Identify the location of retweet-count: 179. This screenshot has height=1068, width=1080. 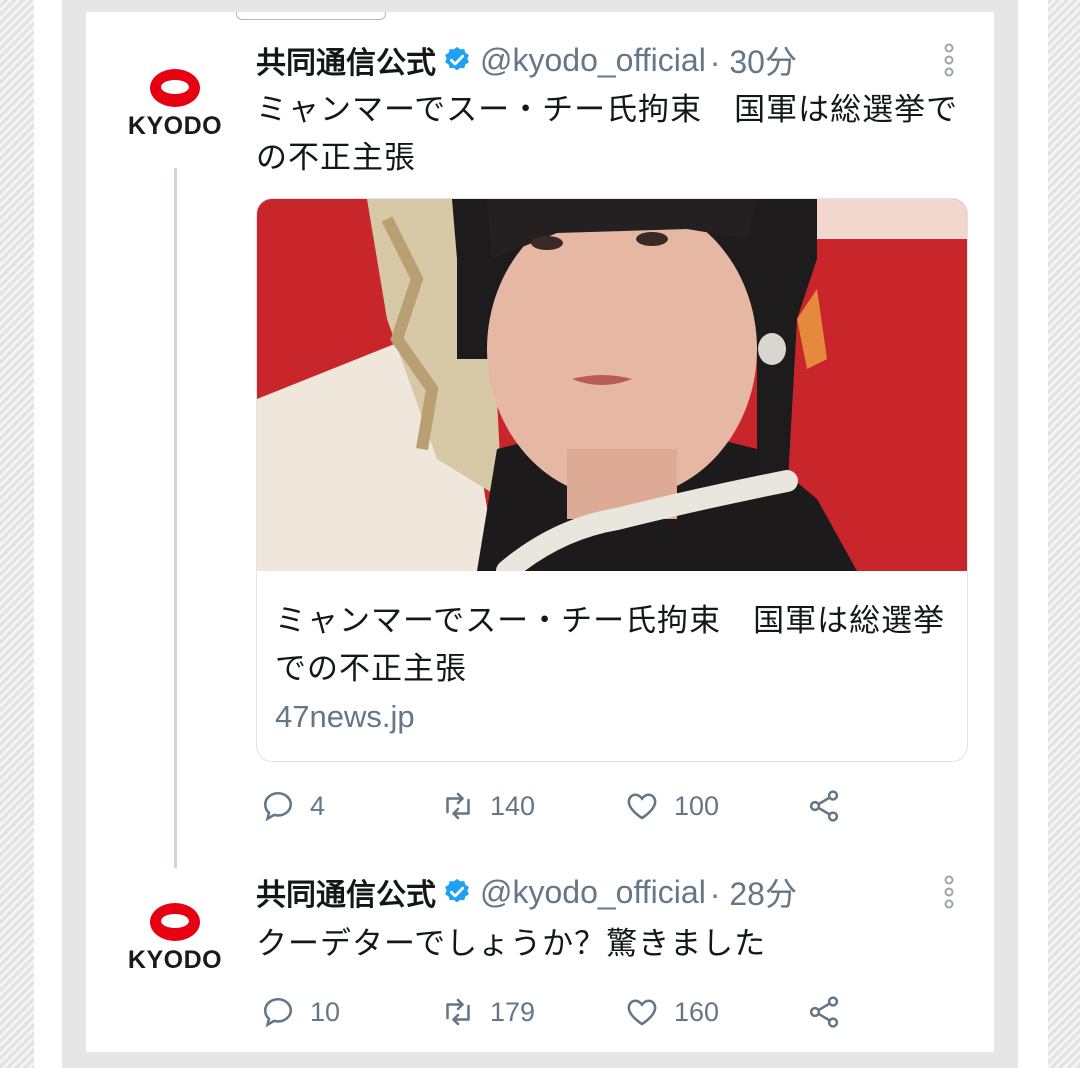
(513, 1011).